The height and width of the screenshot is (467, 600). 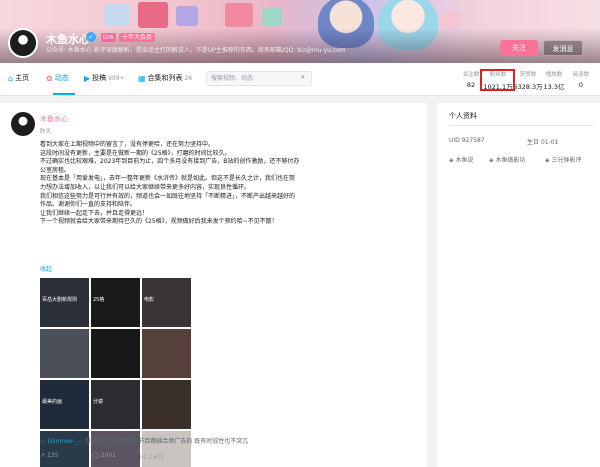 I want to click on image-thumbnail: 电影, so click(x=166, y=302).